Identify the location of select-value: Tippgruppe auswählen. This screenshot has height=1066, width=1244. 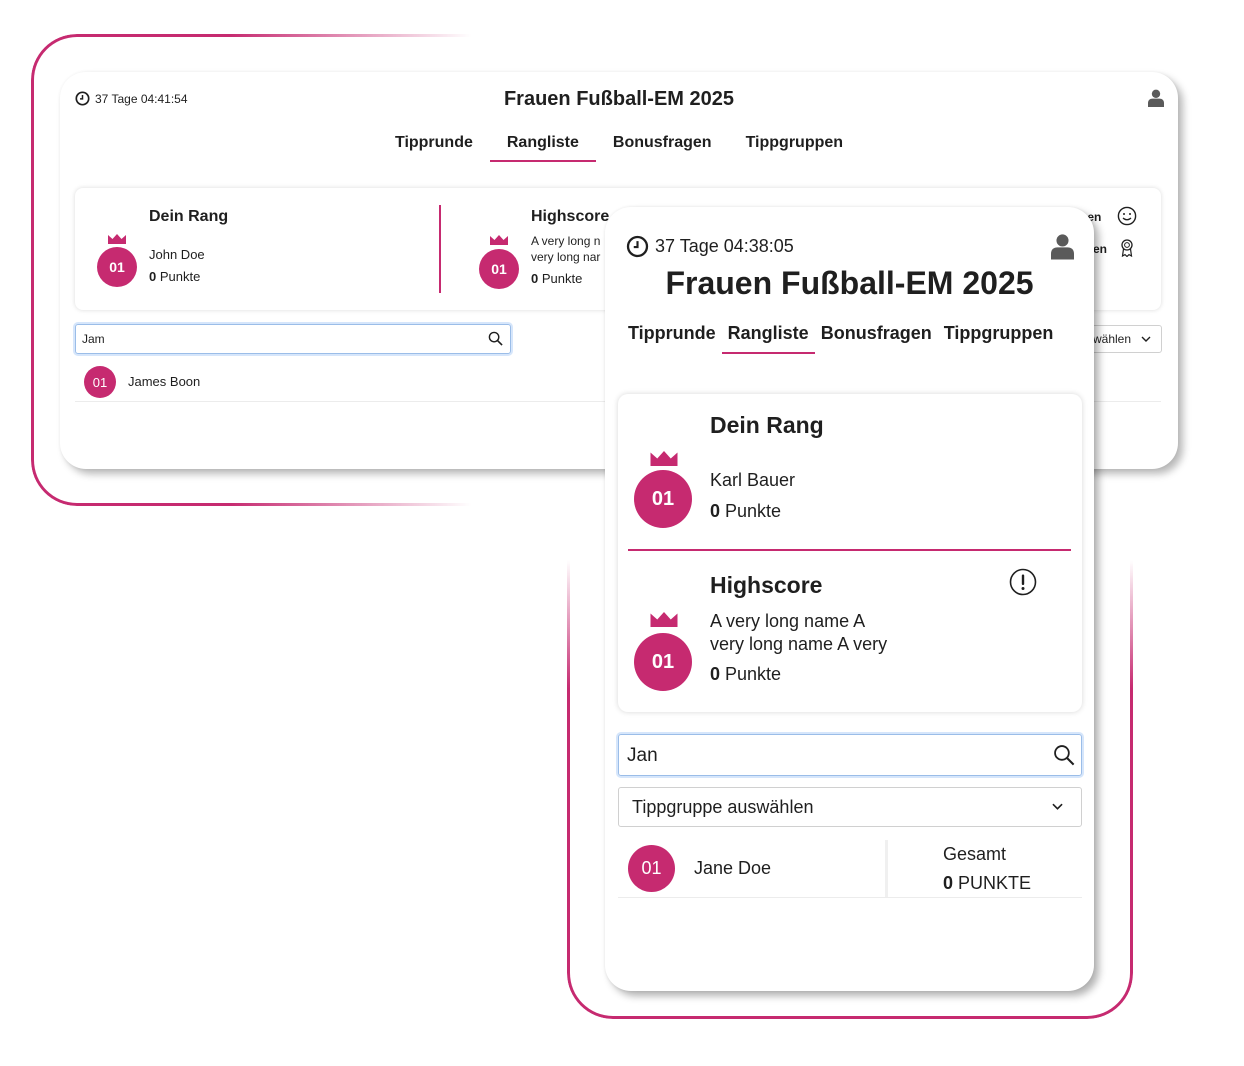
(723, 807).